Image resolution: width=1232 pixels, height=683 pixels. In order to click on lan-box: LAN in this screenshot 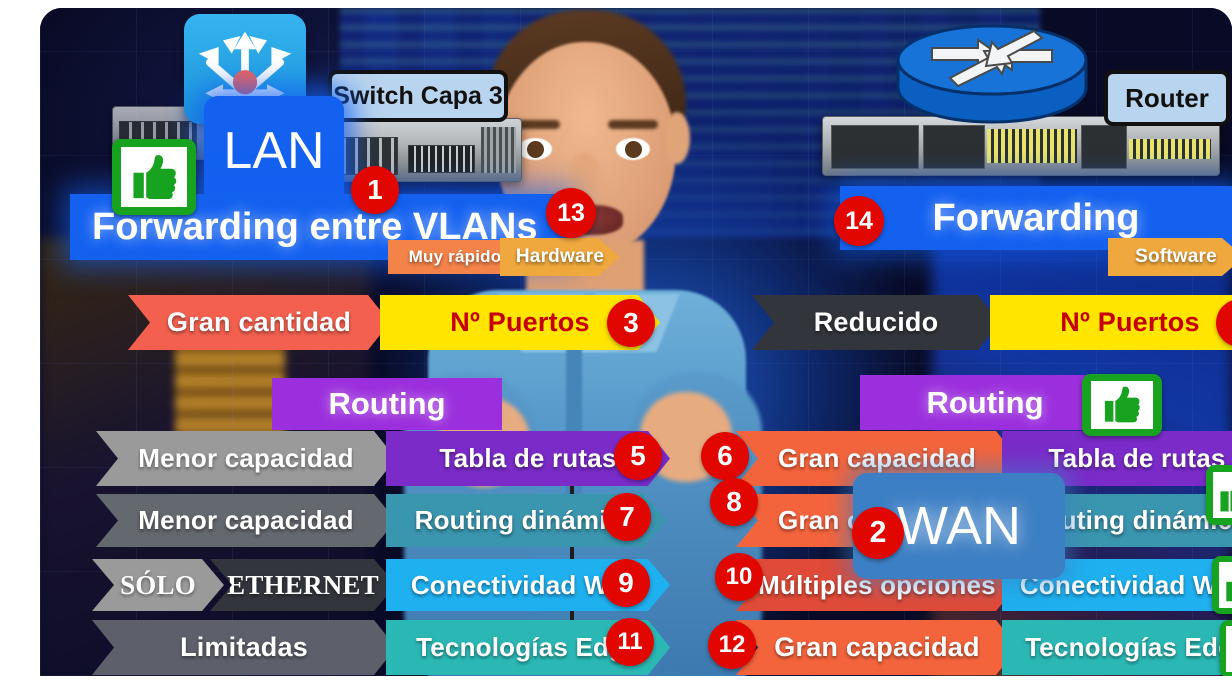, I will do `click(274, 151)`.